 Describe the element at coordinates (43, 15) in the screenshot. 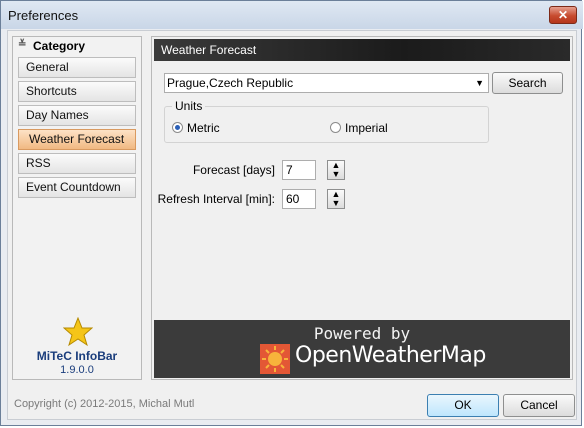

I see `window-title: Preferences` at that location.